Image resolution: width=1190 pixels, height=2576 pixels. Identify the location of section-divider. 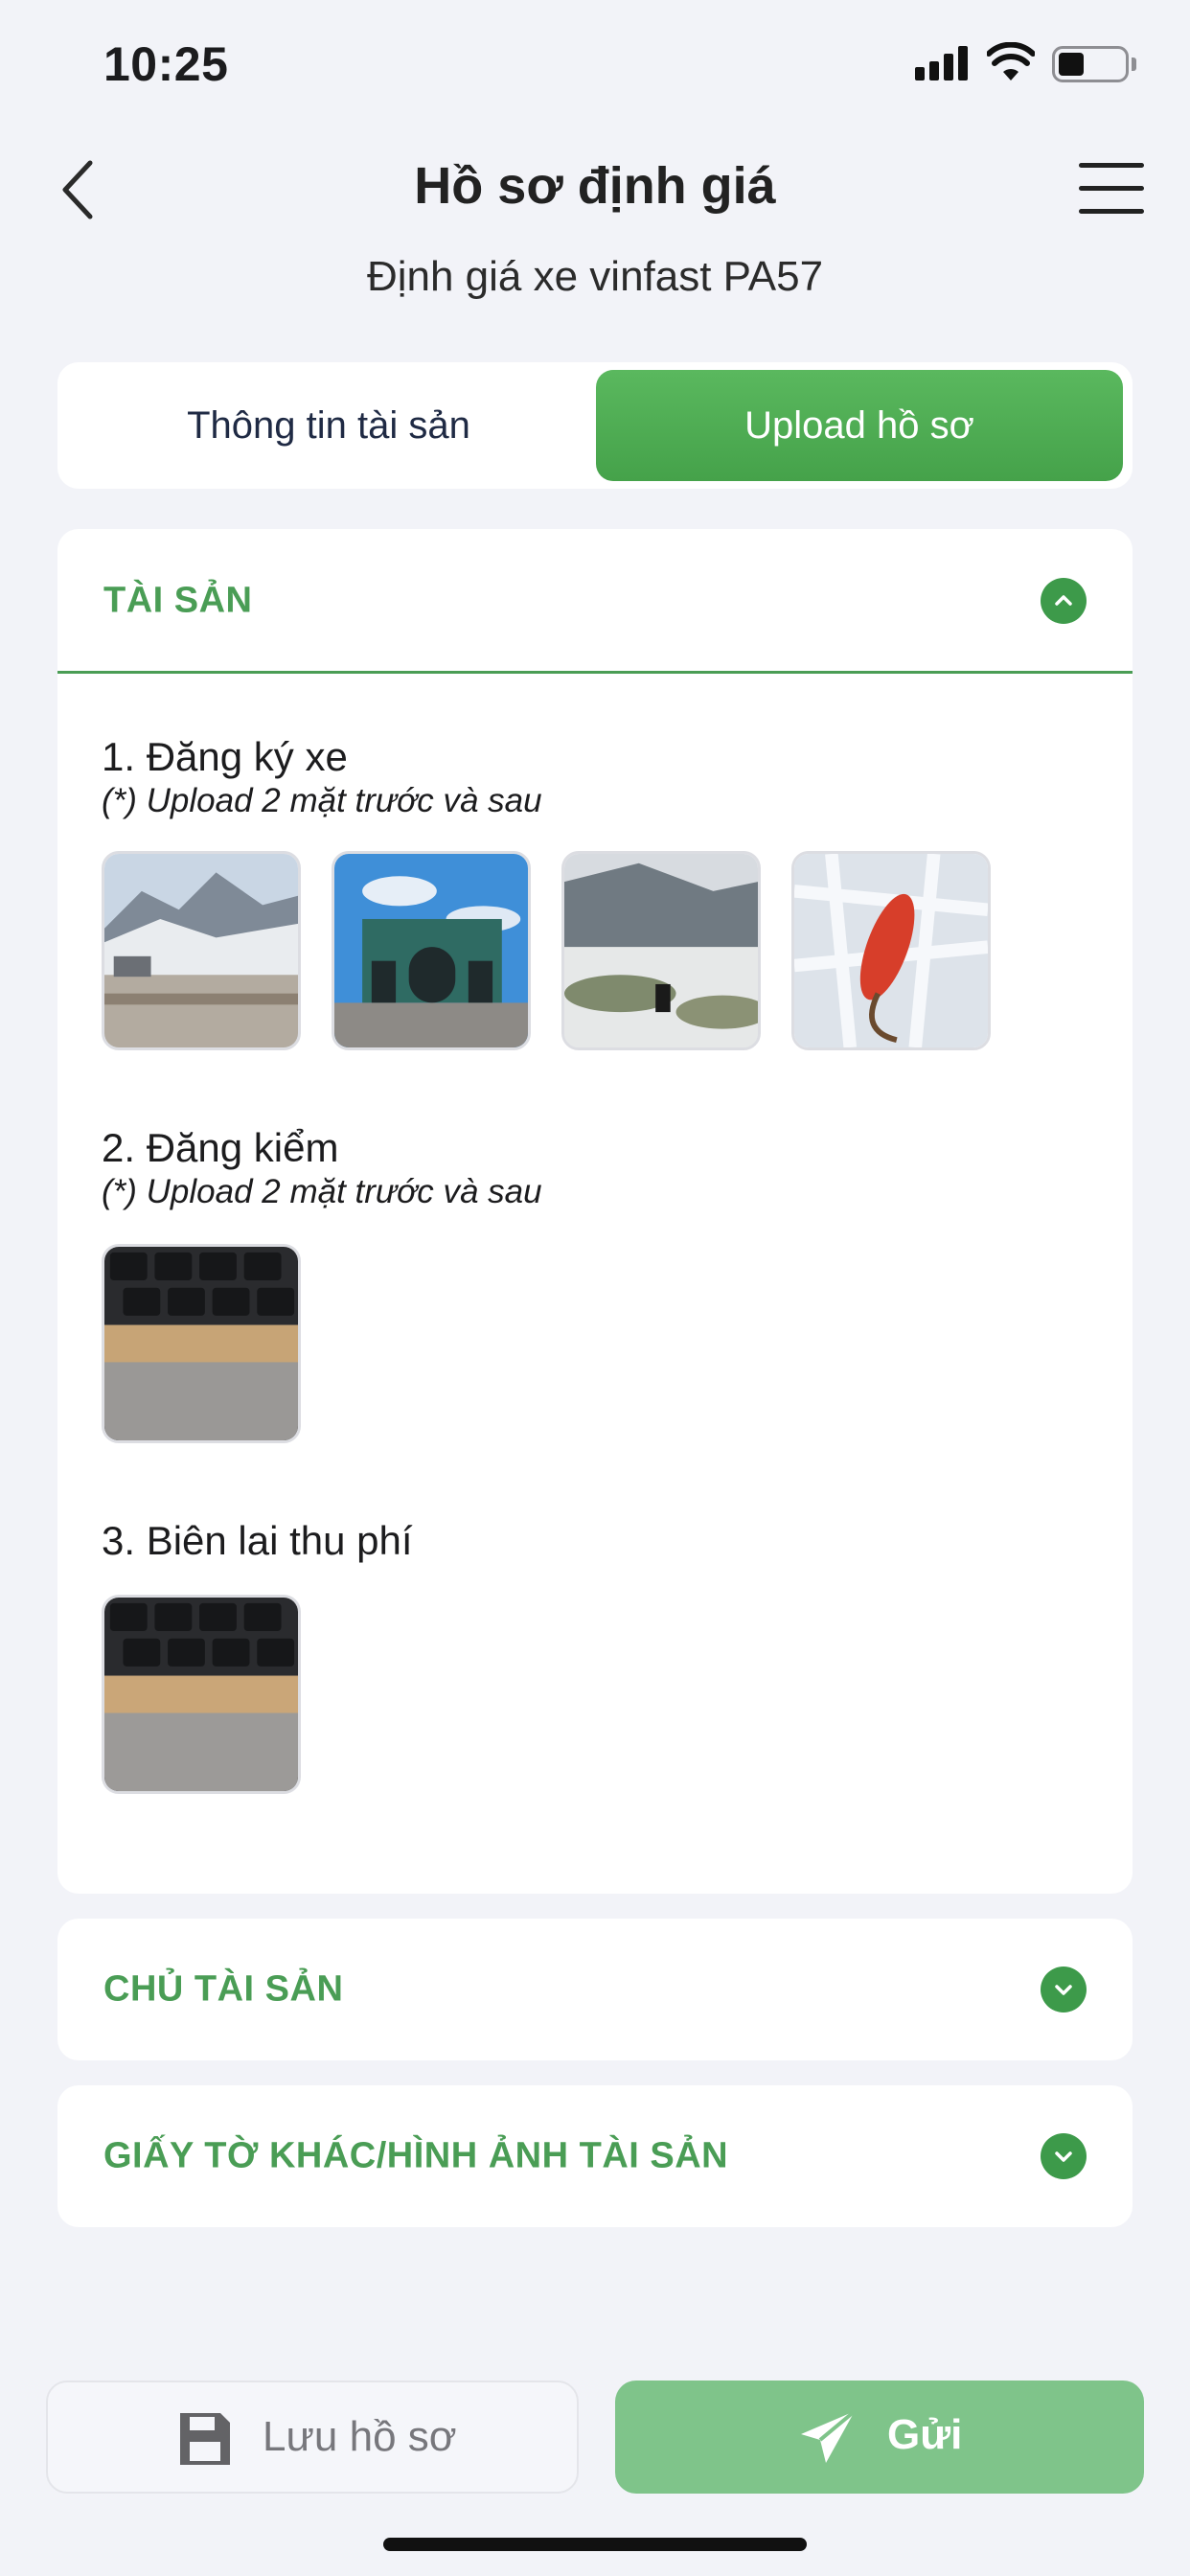
(595, 672).